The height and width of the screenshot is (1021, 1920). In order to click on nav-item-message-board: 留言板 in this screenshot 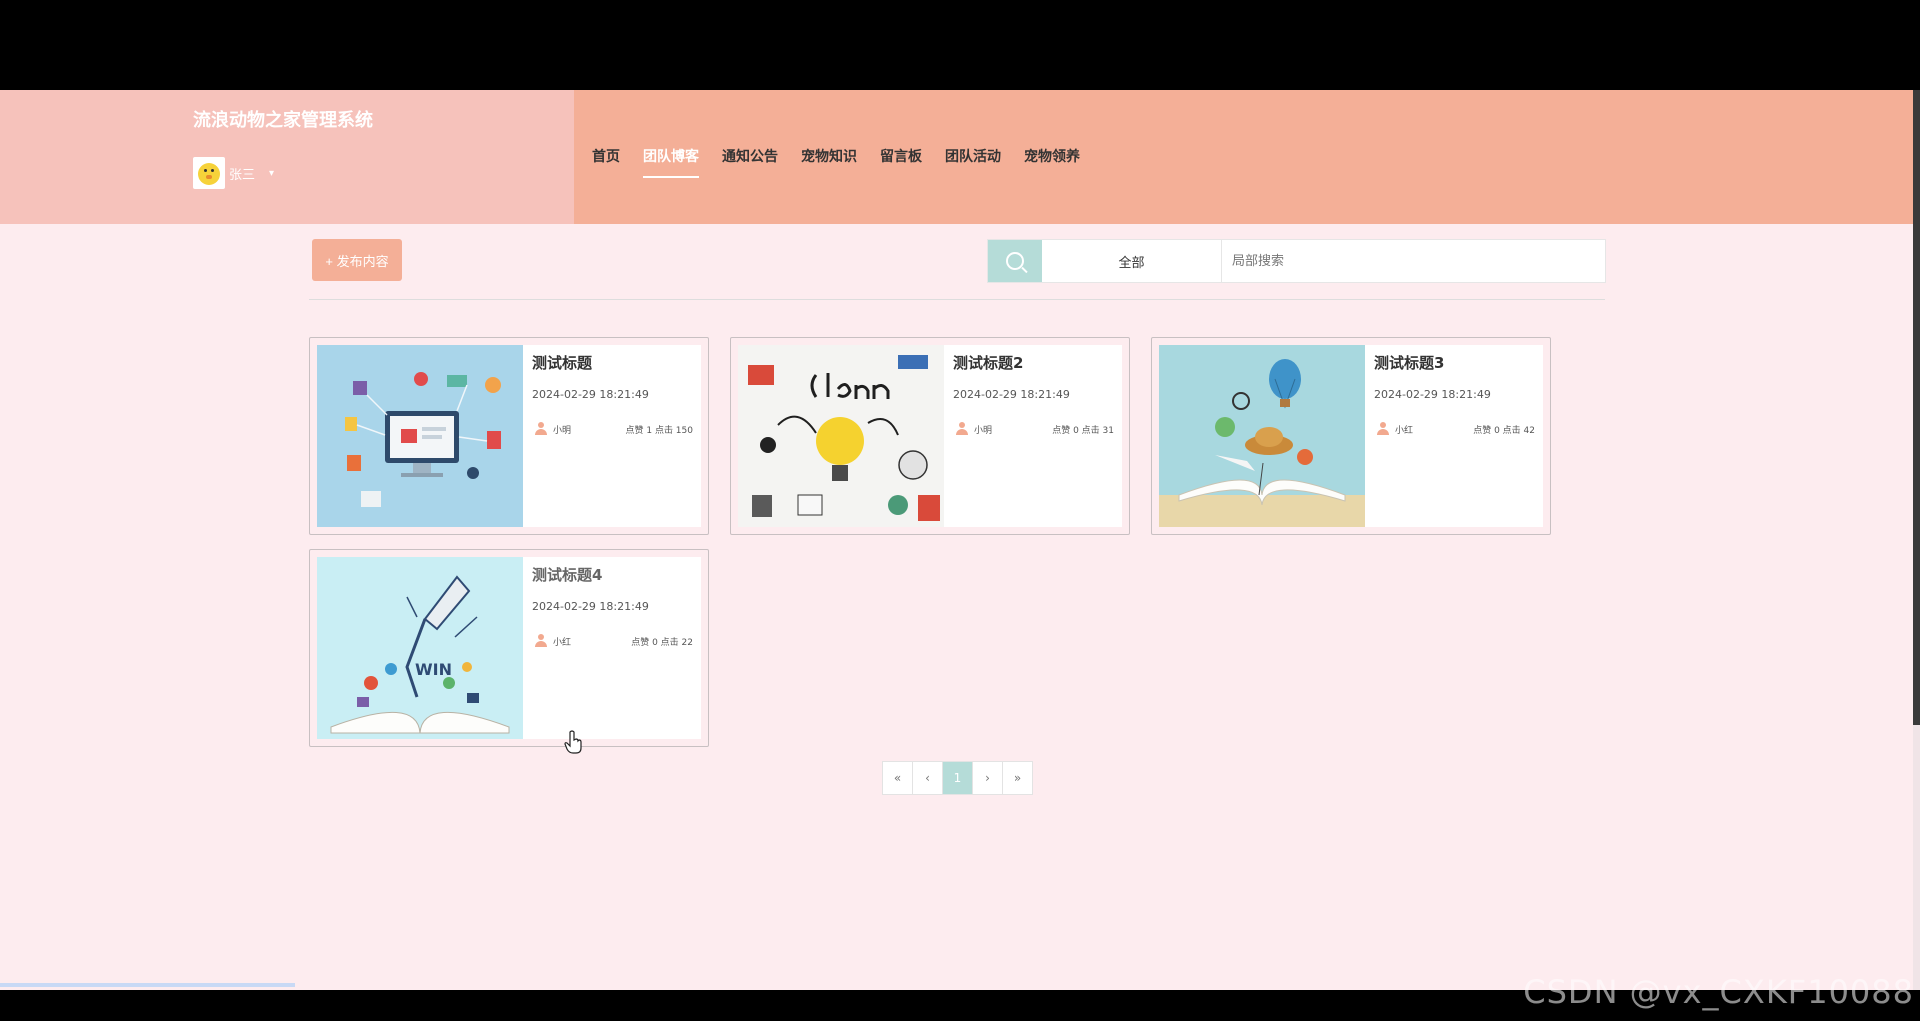, I will do `click(901, 162)`.